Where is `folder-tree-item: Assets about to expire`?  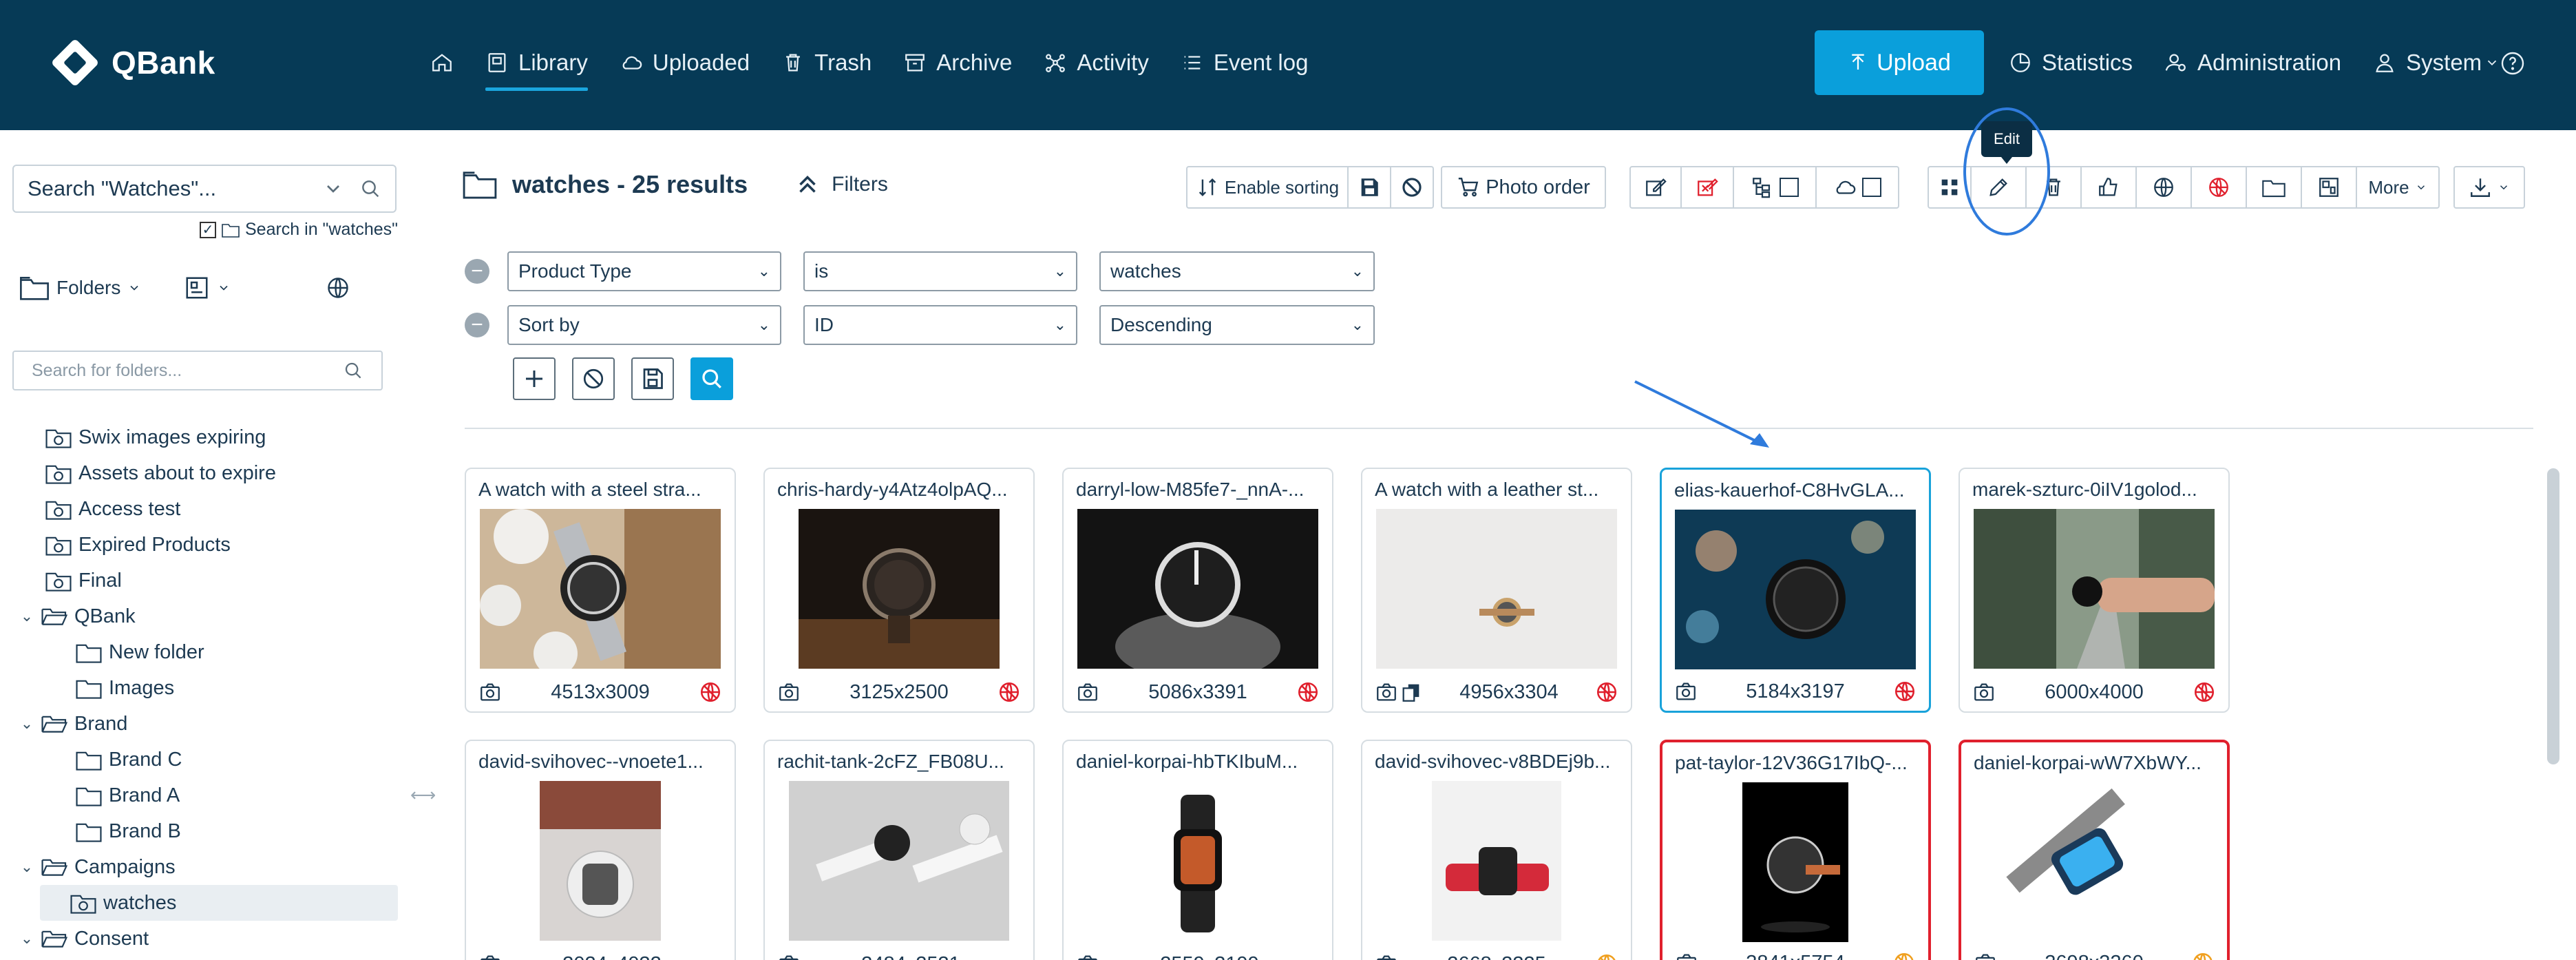 folder-tree-item: Assets about to expire is located at coordinates (207, 473).